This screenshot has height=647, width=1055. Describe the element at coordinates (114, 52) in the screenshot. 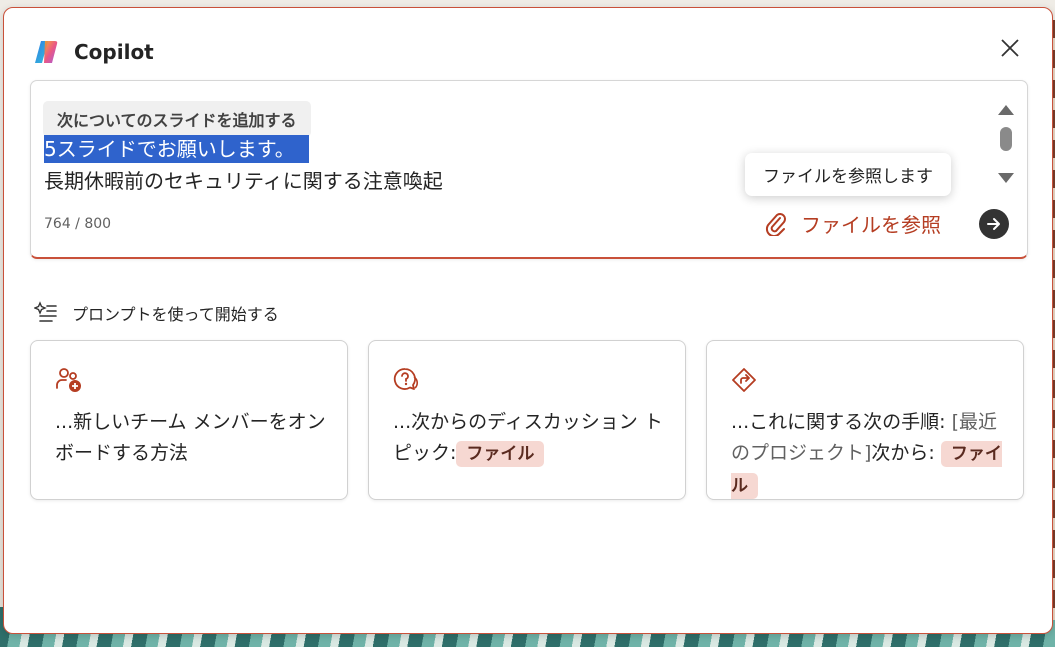

I see `dialog-title: Copilot` at that location.